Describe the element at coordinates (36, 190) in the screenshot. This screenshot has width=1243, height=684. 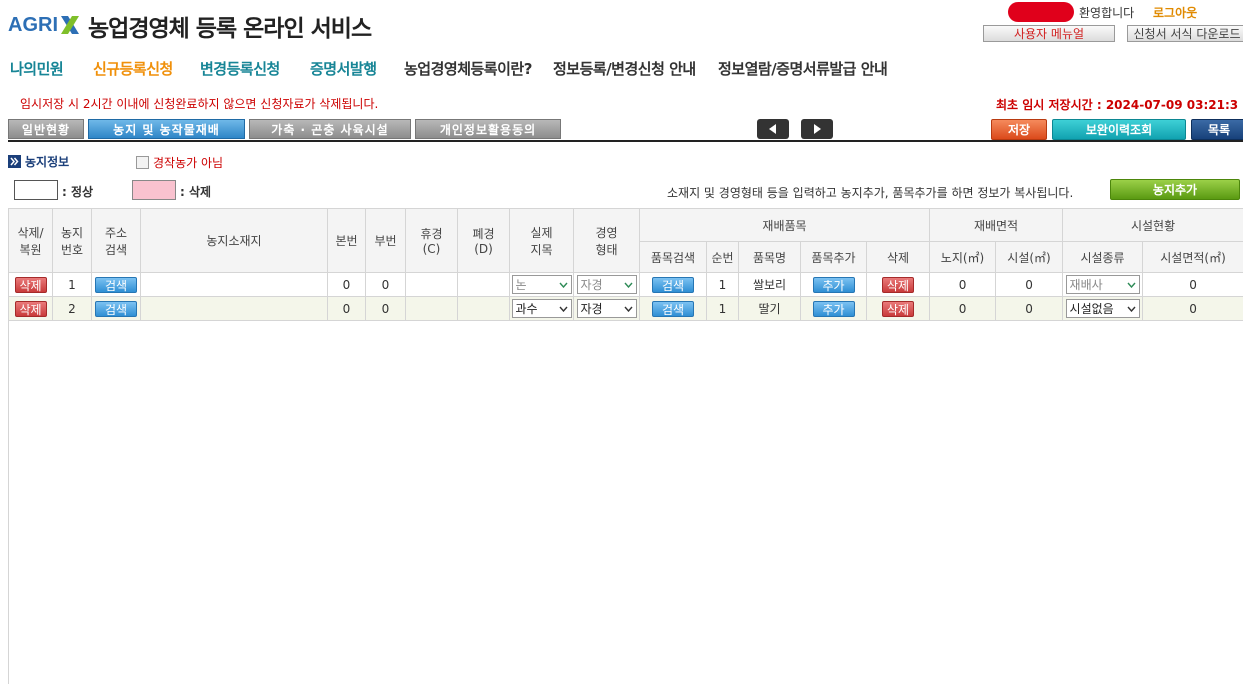
I see `legend-normal-swatch` at that location.